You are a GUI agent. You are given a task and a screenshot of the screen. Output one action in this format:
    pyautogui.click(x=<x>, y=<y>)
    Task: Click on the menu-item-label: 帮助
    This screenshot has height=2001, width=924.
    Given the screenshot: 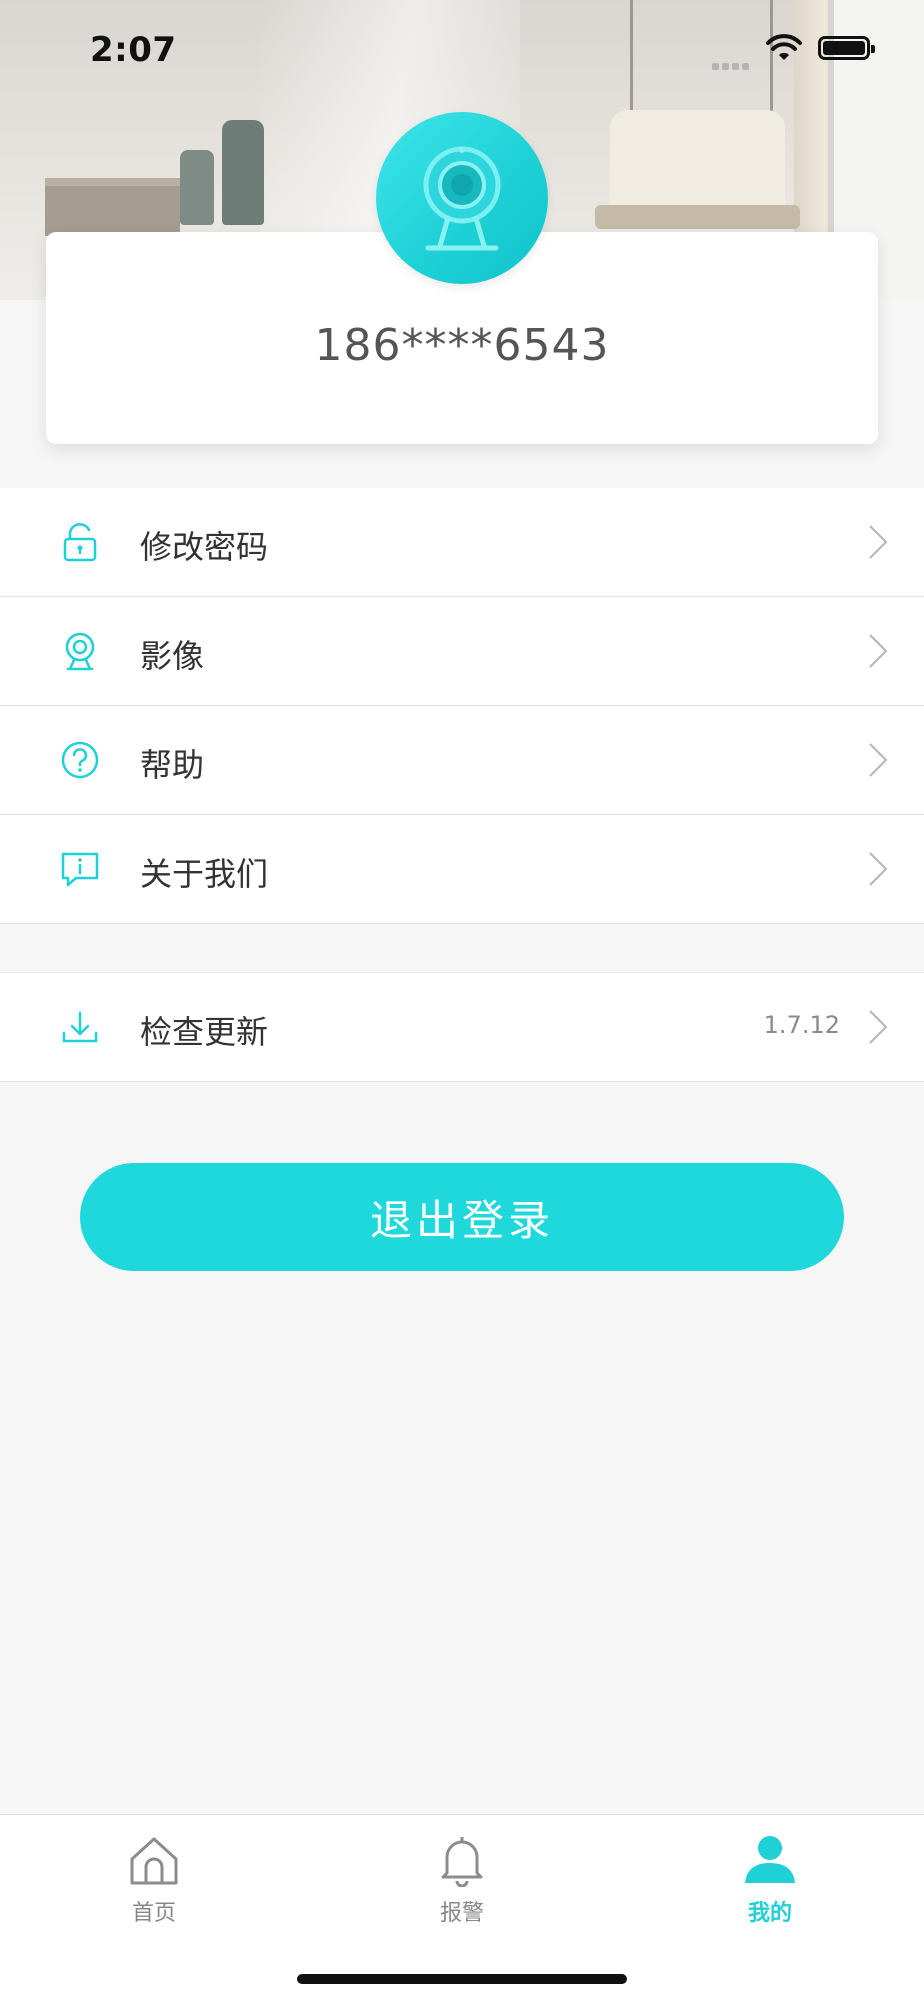 What is the action you would take?
    pyautogui.click(x=172, y=765)
    